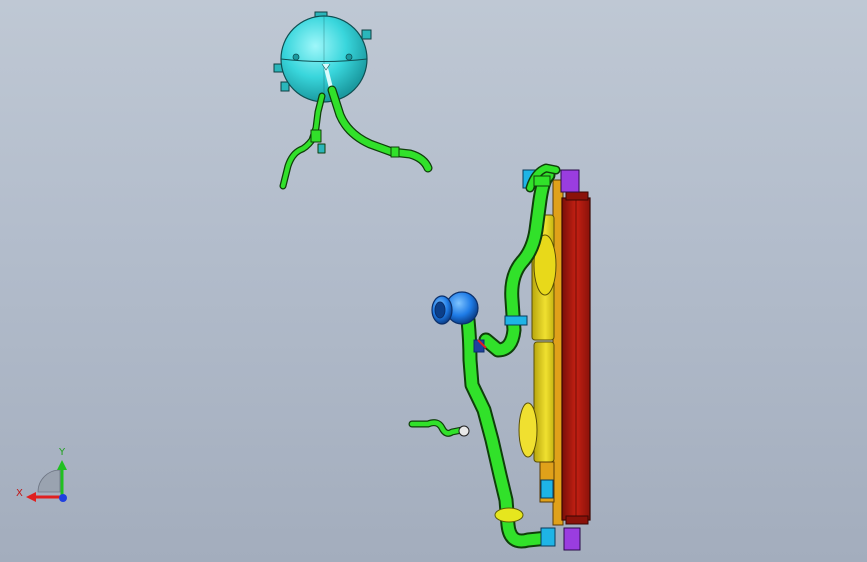  I want to click on coordinate-triad: Y X, so click(41, 474).